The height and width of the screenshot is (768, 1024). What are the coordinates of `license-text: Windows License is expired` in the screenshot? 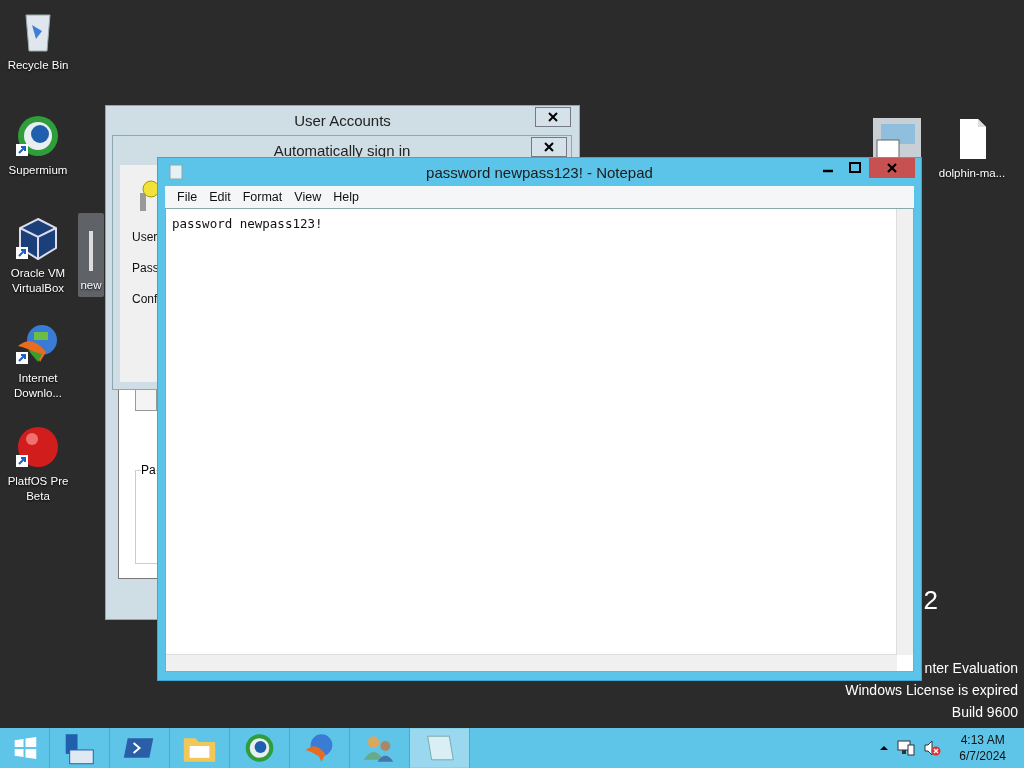 It's located at (931, 690).